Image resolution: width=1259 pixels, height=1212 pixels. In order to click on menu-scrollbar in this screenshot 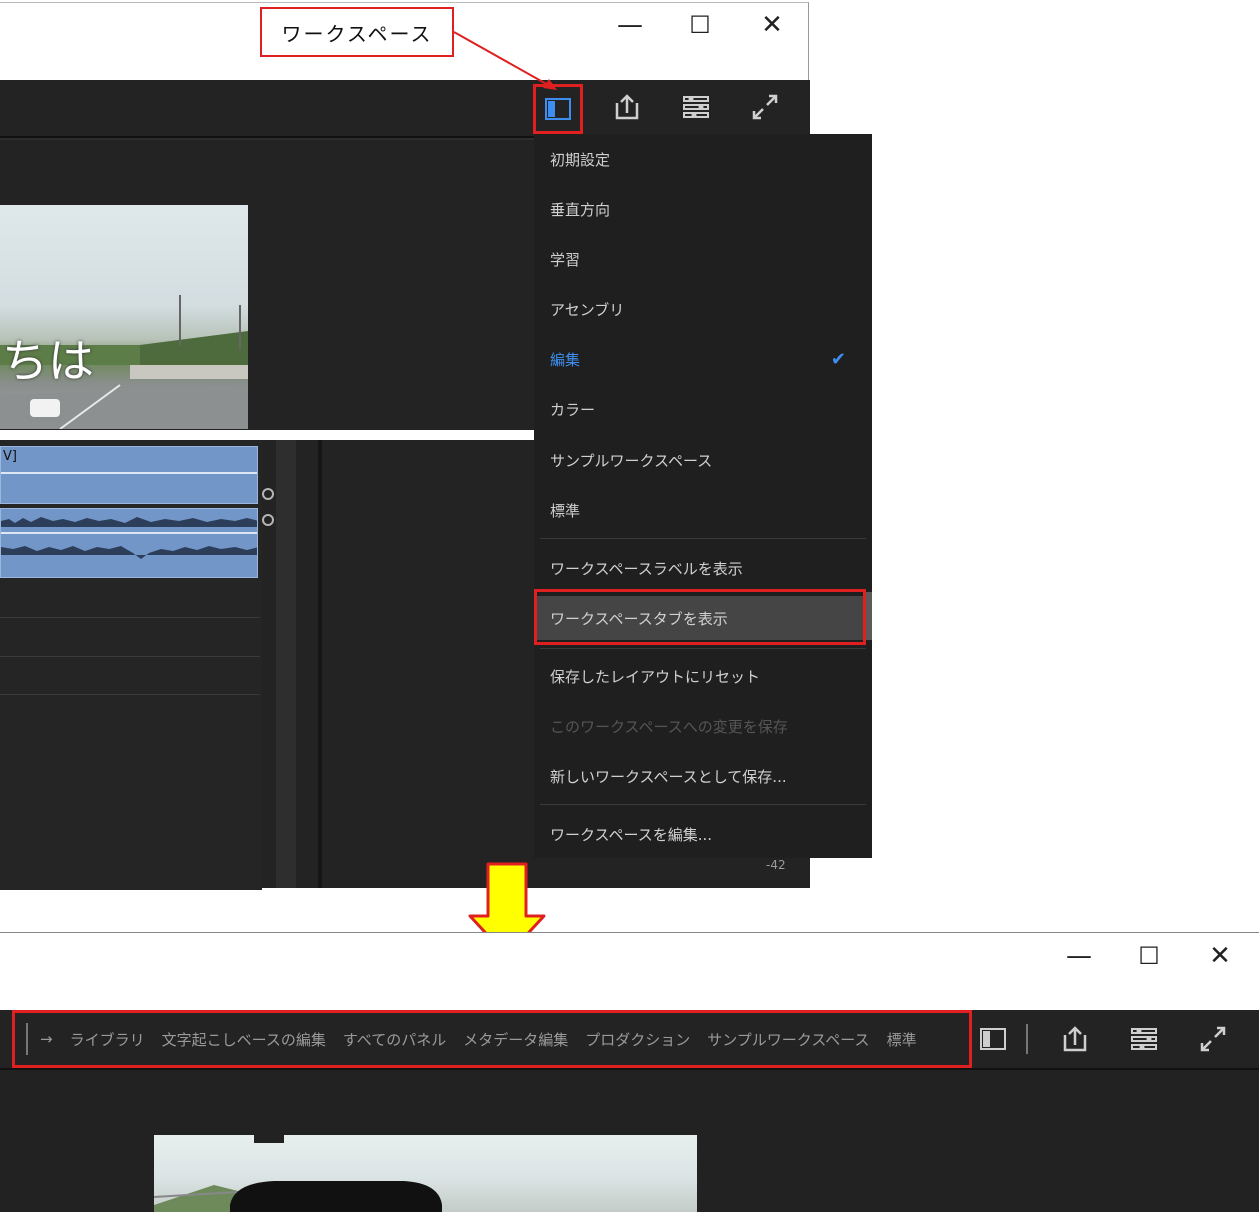, I will do `click(869, 616)`.